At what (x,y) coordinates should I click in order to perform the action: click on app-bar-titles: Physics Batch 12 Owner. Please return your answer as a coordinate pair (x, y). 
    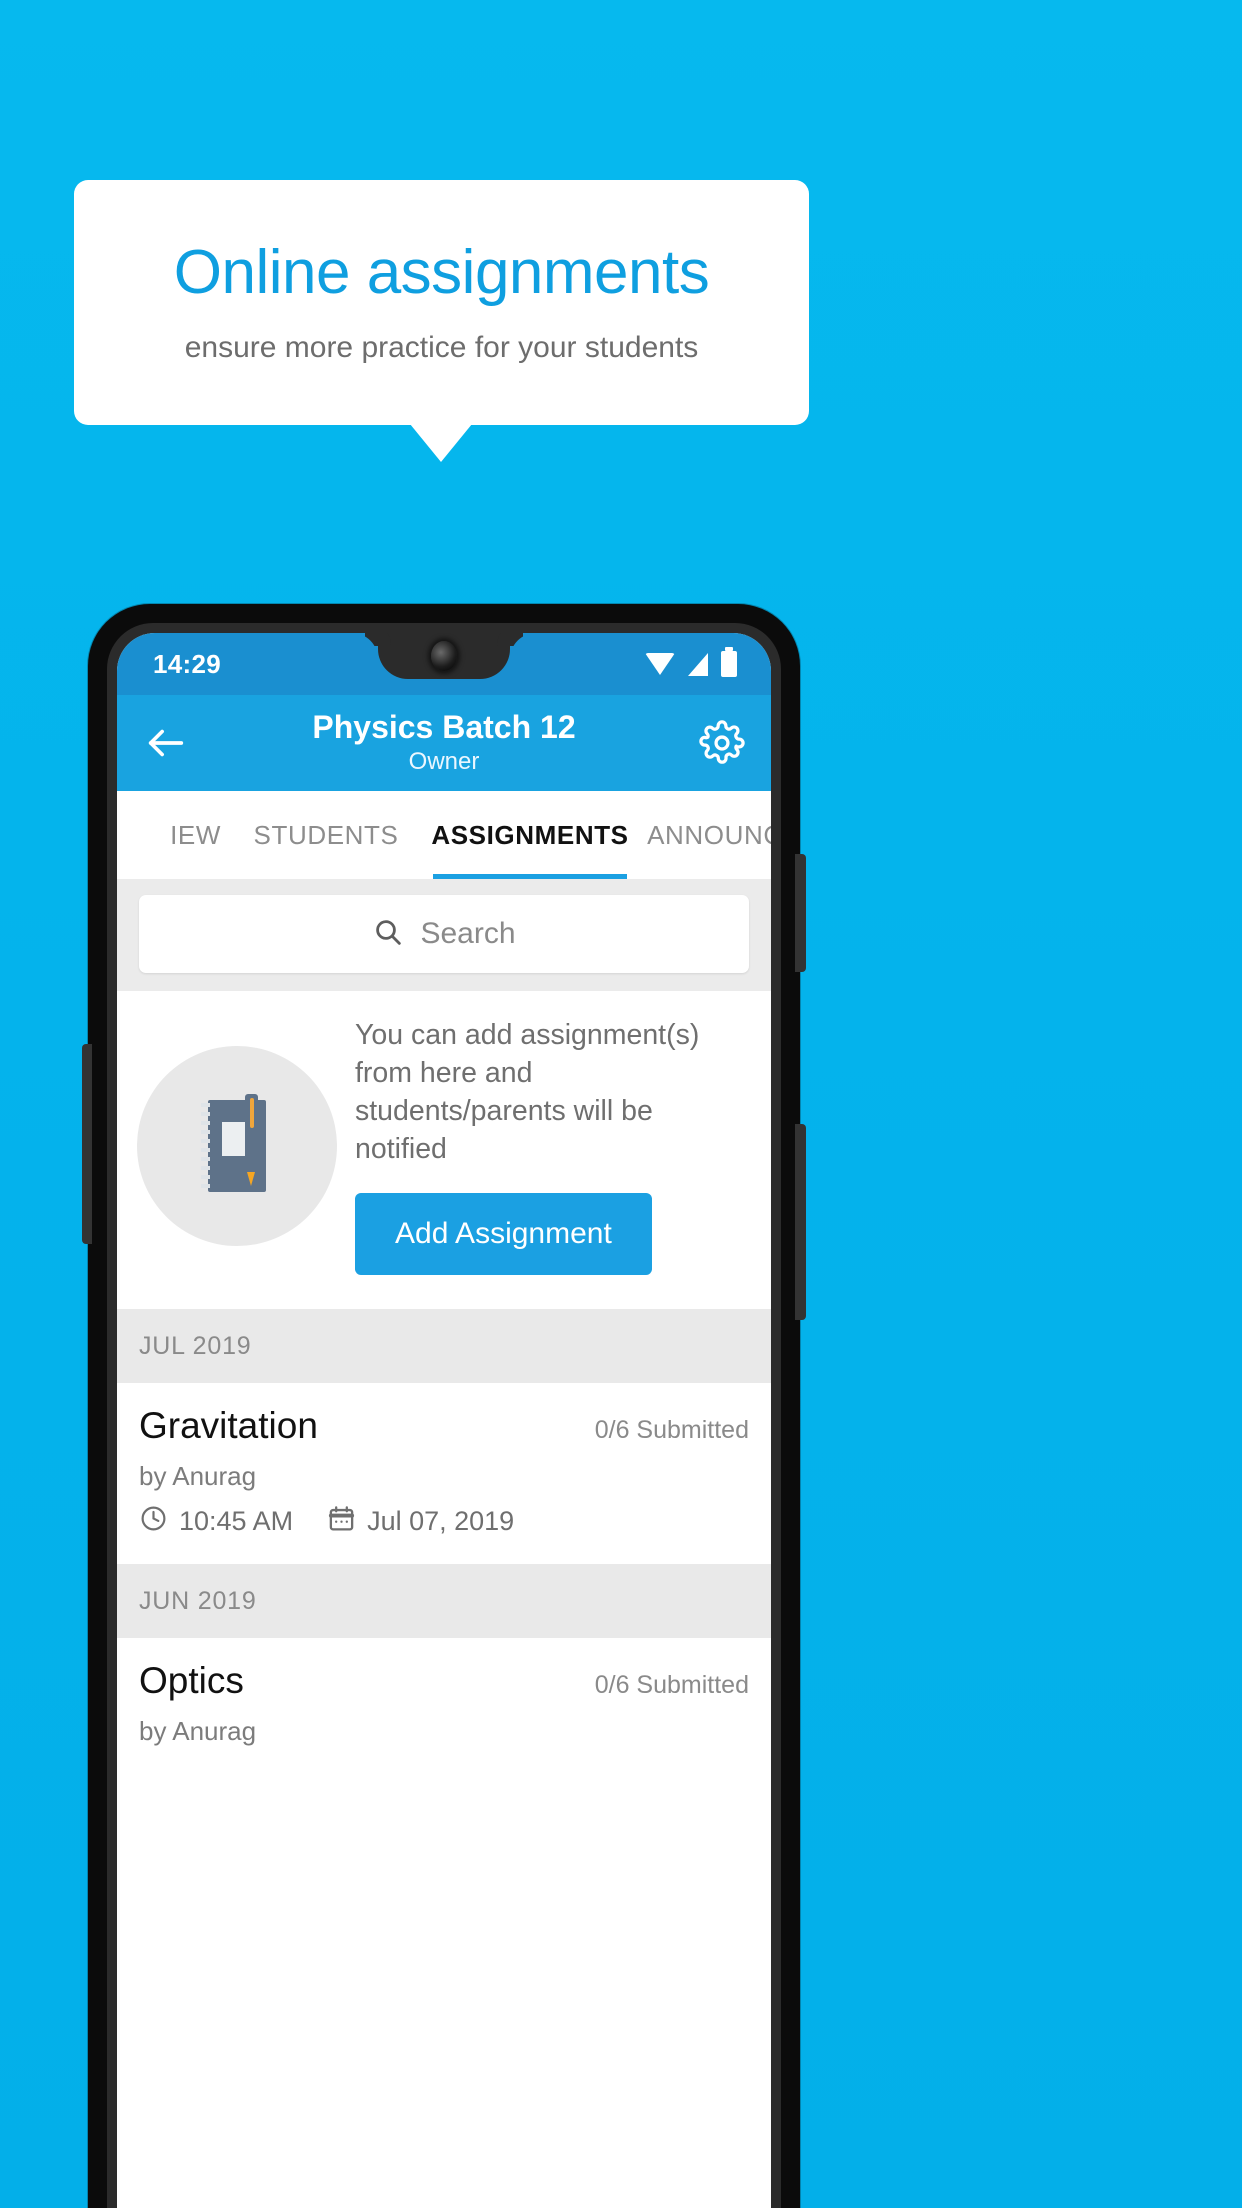
    Looking at the image, I should click on (444, 743).